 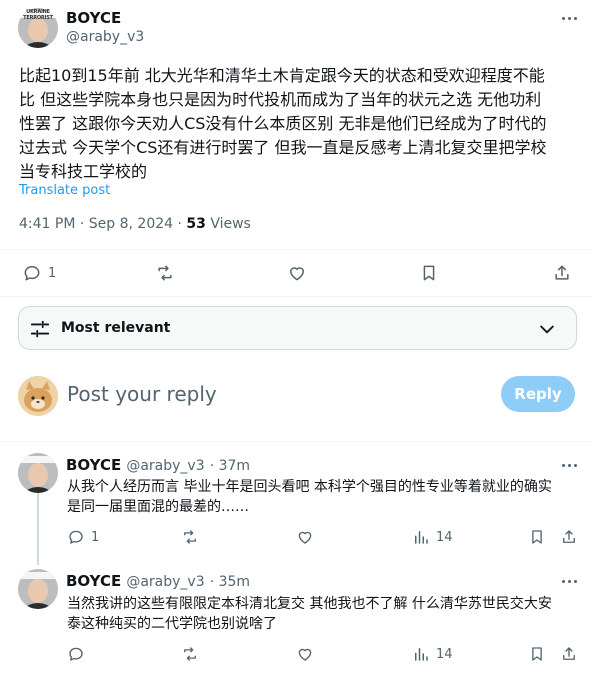 I want to click on post-text-line: 性罢了 这跟你今天劝人CS没有什么本质区别 无非是他们已经成为了时代的, so click(x=283, y=123).